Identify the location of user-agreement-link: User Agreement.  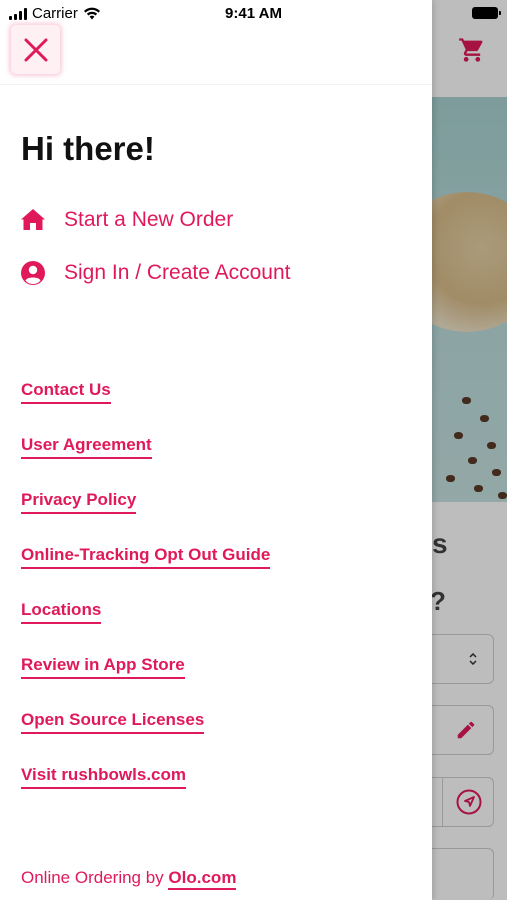
(86, 447).